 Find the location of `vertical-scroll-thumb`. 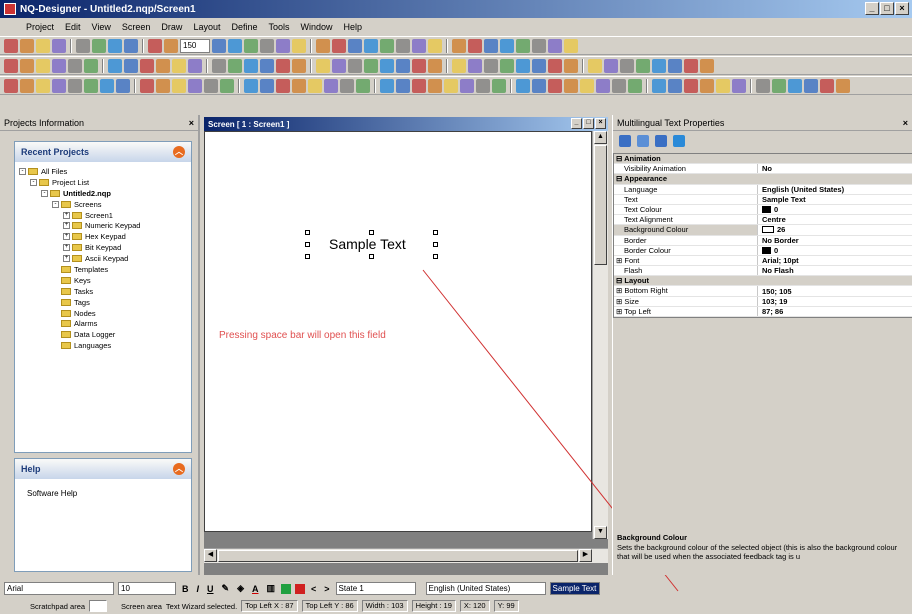

vertical-scroll-thumb is located at coordinates (600, 205).